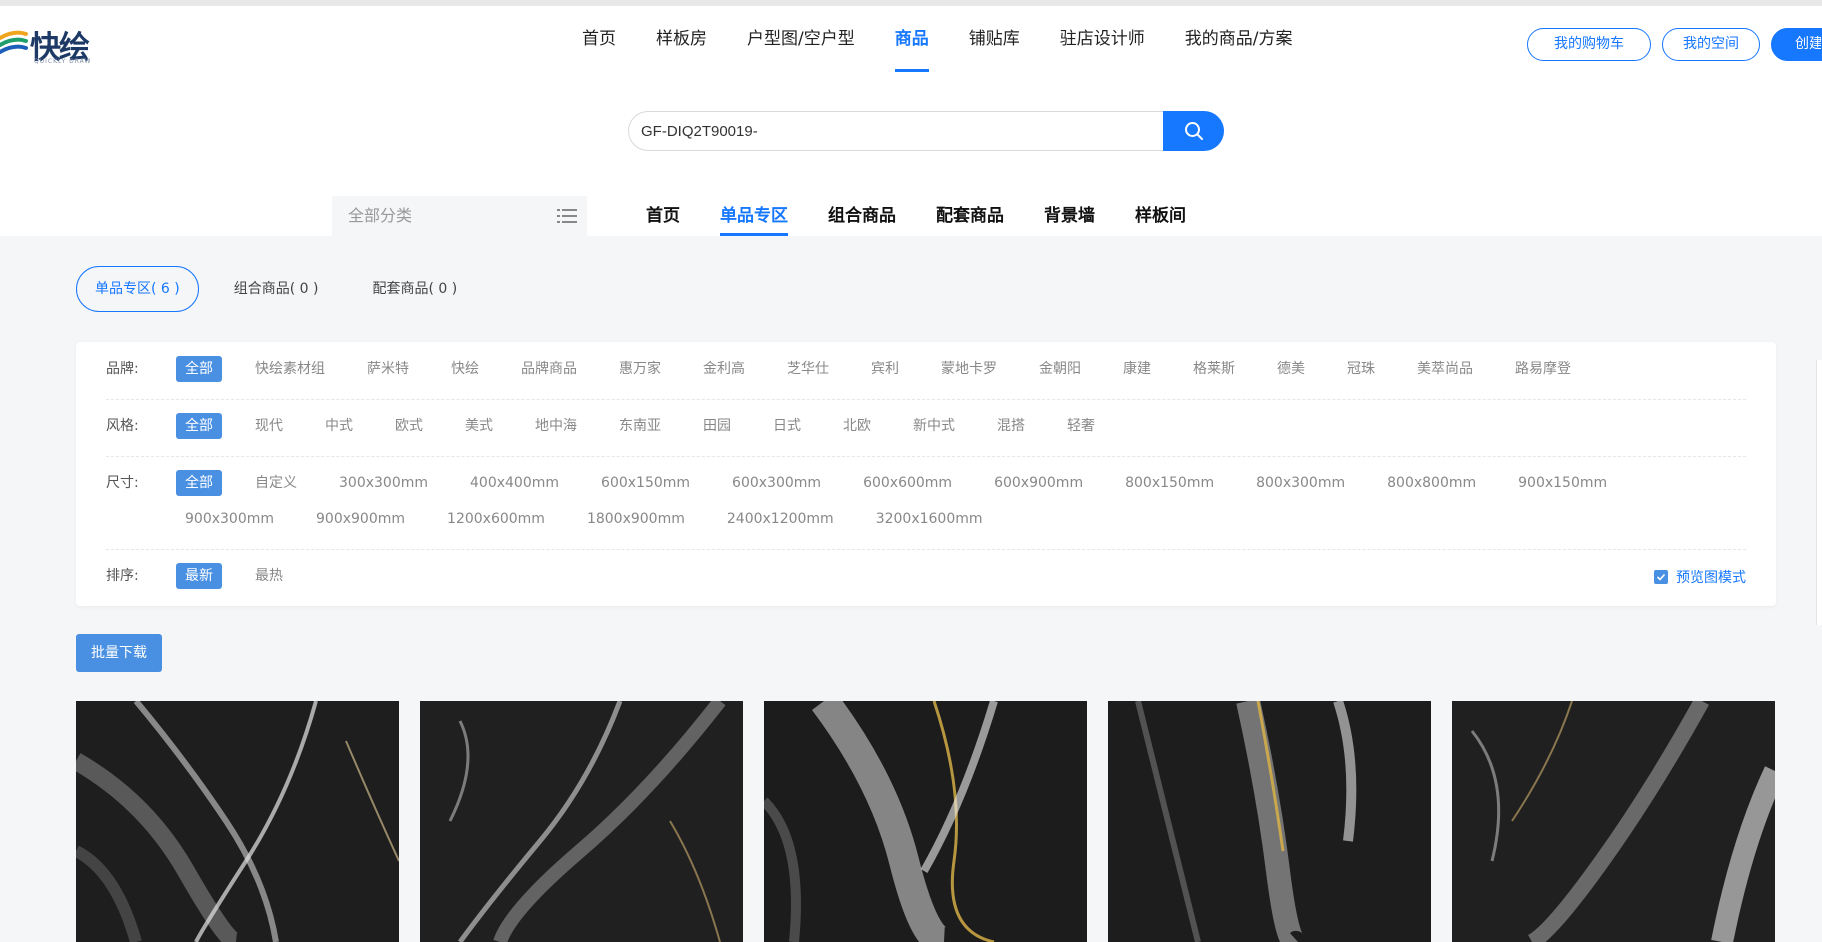  Describe the element at coordinates (1102, 39) in the screenshot. I see `nav-designers: 驻店设计师` at that location.